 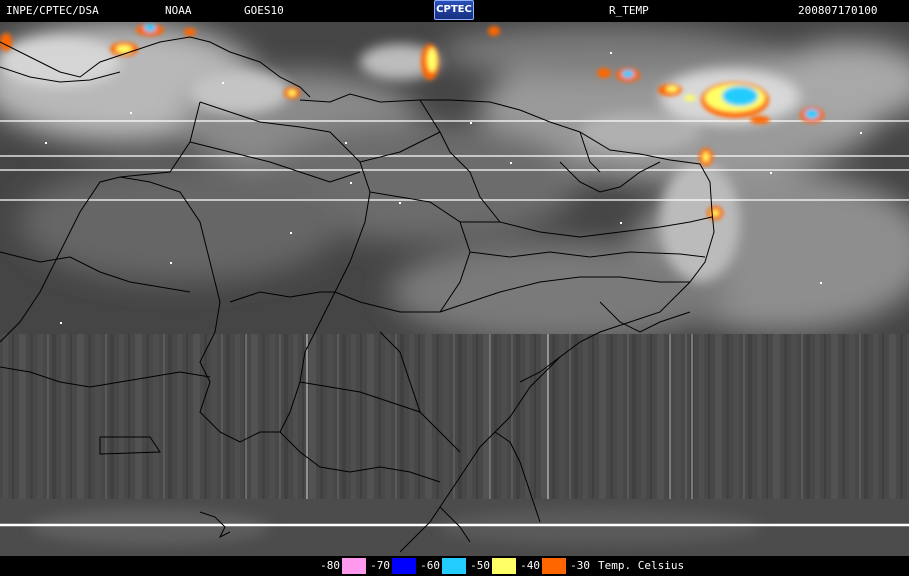 I want to click on timestamp-label: 200807170100, so click(x=838, y=10).